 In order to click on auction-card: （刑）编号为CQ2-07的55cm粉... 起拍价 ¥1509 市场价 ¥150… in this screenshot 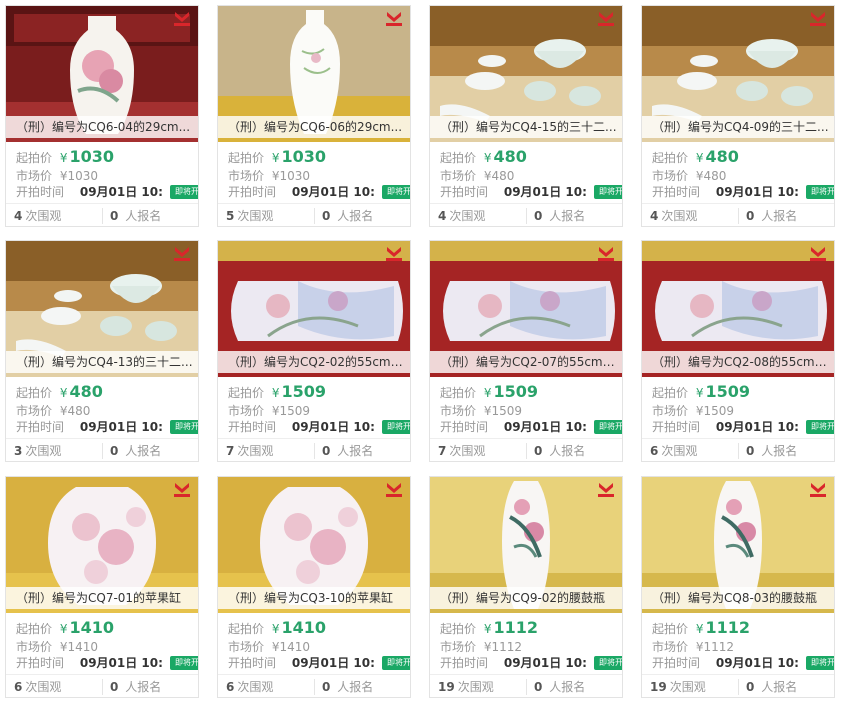, I will do `click(526, 351)`.